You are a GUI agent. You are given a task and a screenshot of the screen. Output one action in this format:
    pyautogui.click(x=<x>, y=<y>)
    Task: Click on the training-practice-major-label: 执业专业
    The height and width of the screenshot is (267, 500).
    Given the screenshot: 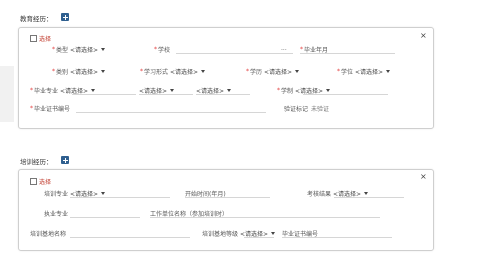 What is the action you would take?
    pyautogui.click(x=56, y=214)
    